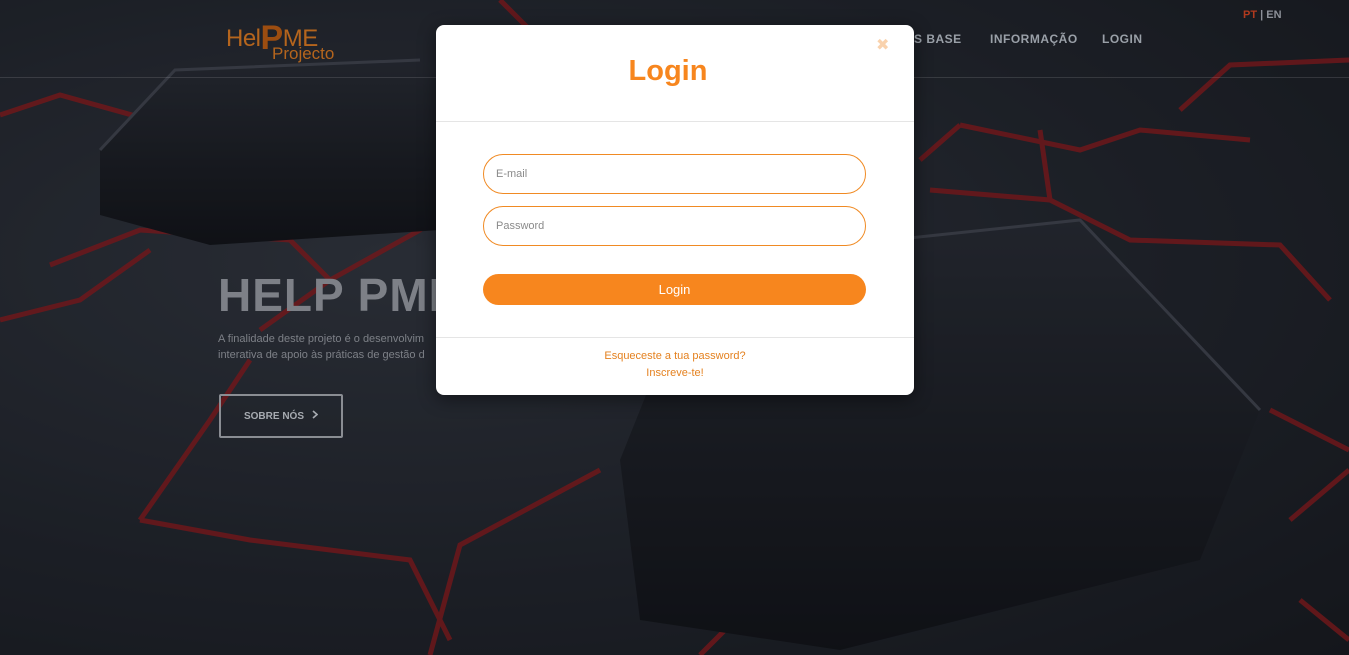 Image resolution: width=1349 pixels, height=655 pixels. Describe the element at coordinates (339, 295) in the screenshot. I see `hero-title: HELP PME` at that location.